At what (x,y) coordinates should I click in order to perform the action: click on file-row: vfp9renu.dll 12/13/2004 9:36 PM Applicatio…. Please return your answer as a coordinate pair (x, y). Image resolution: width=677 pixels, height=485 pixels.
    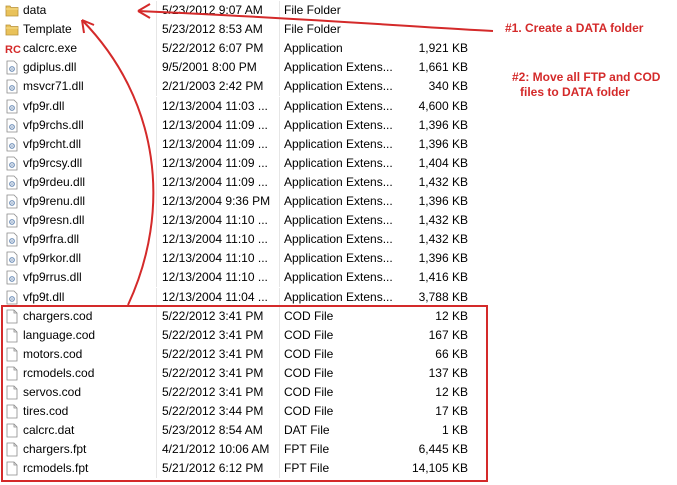
    Looking at the image, I should click on (338, 201).